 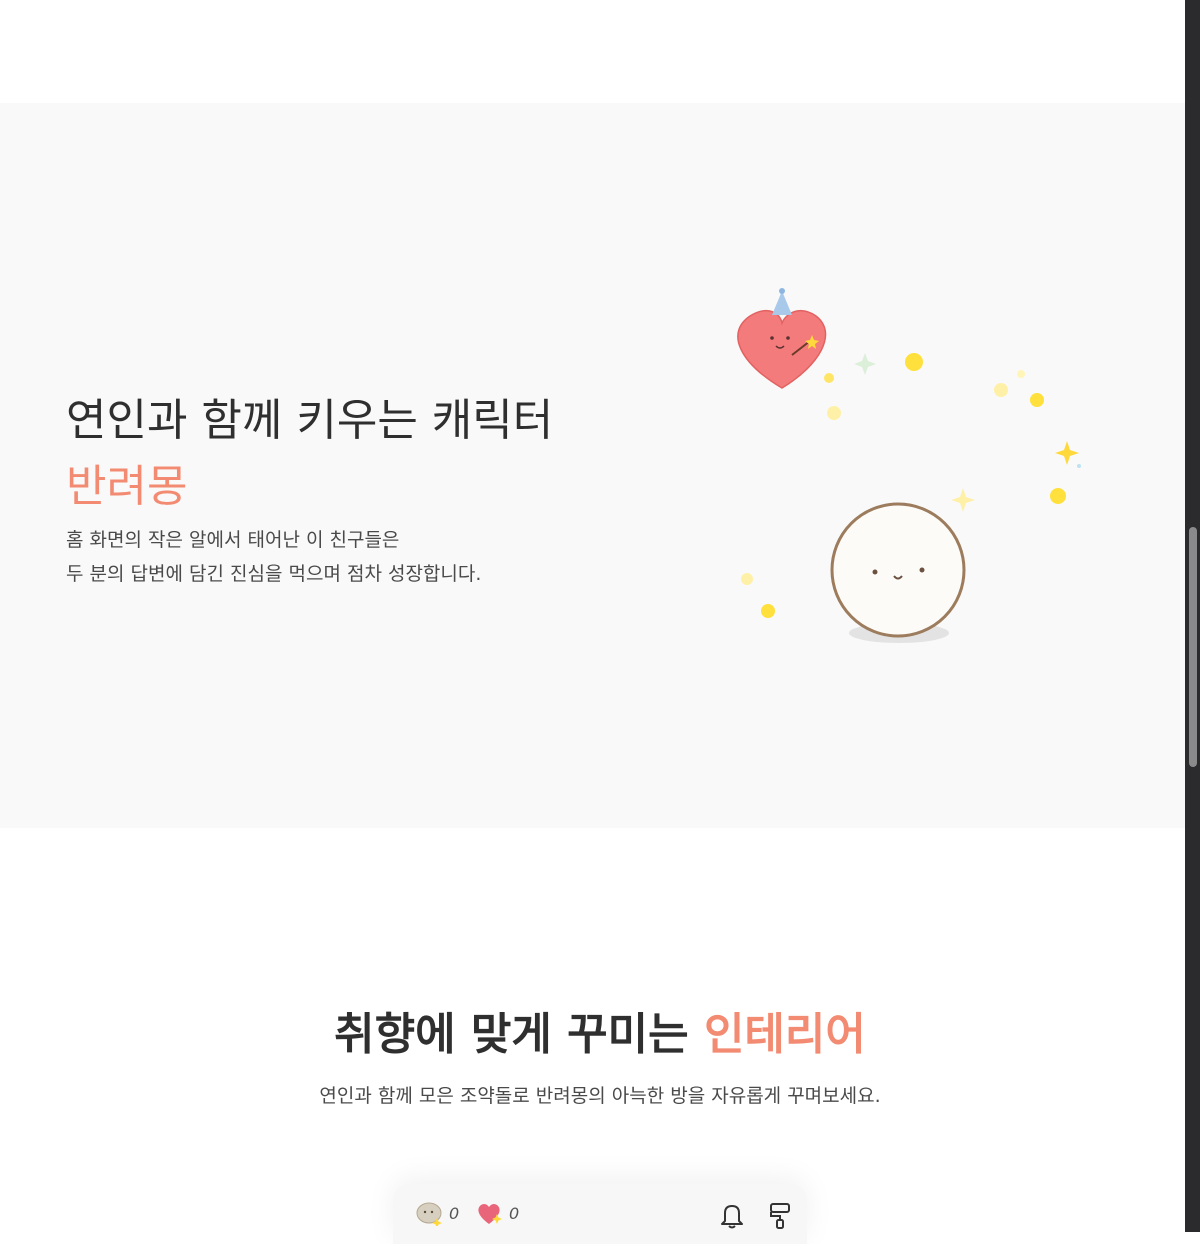 I want to click on interior-description: 연인과 함께 모은 조약돌로 반려몽의 아늑한 방을 자유롭게 꾸며보세요., so click(x=600, y=1096).